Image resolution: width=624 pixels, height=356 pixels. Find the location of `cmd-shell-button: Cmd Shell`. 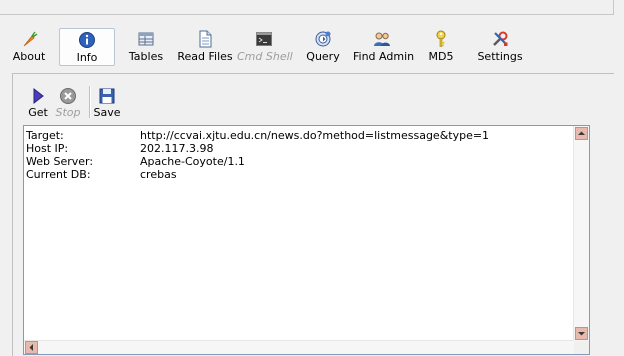

cmd-shell-button: Cmd Shell is located at coordinates (265, 47).